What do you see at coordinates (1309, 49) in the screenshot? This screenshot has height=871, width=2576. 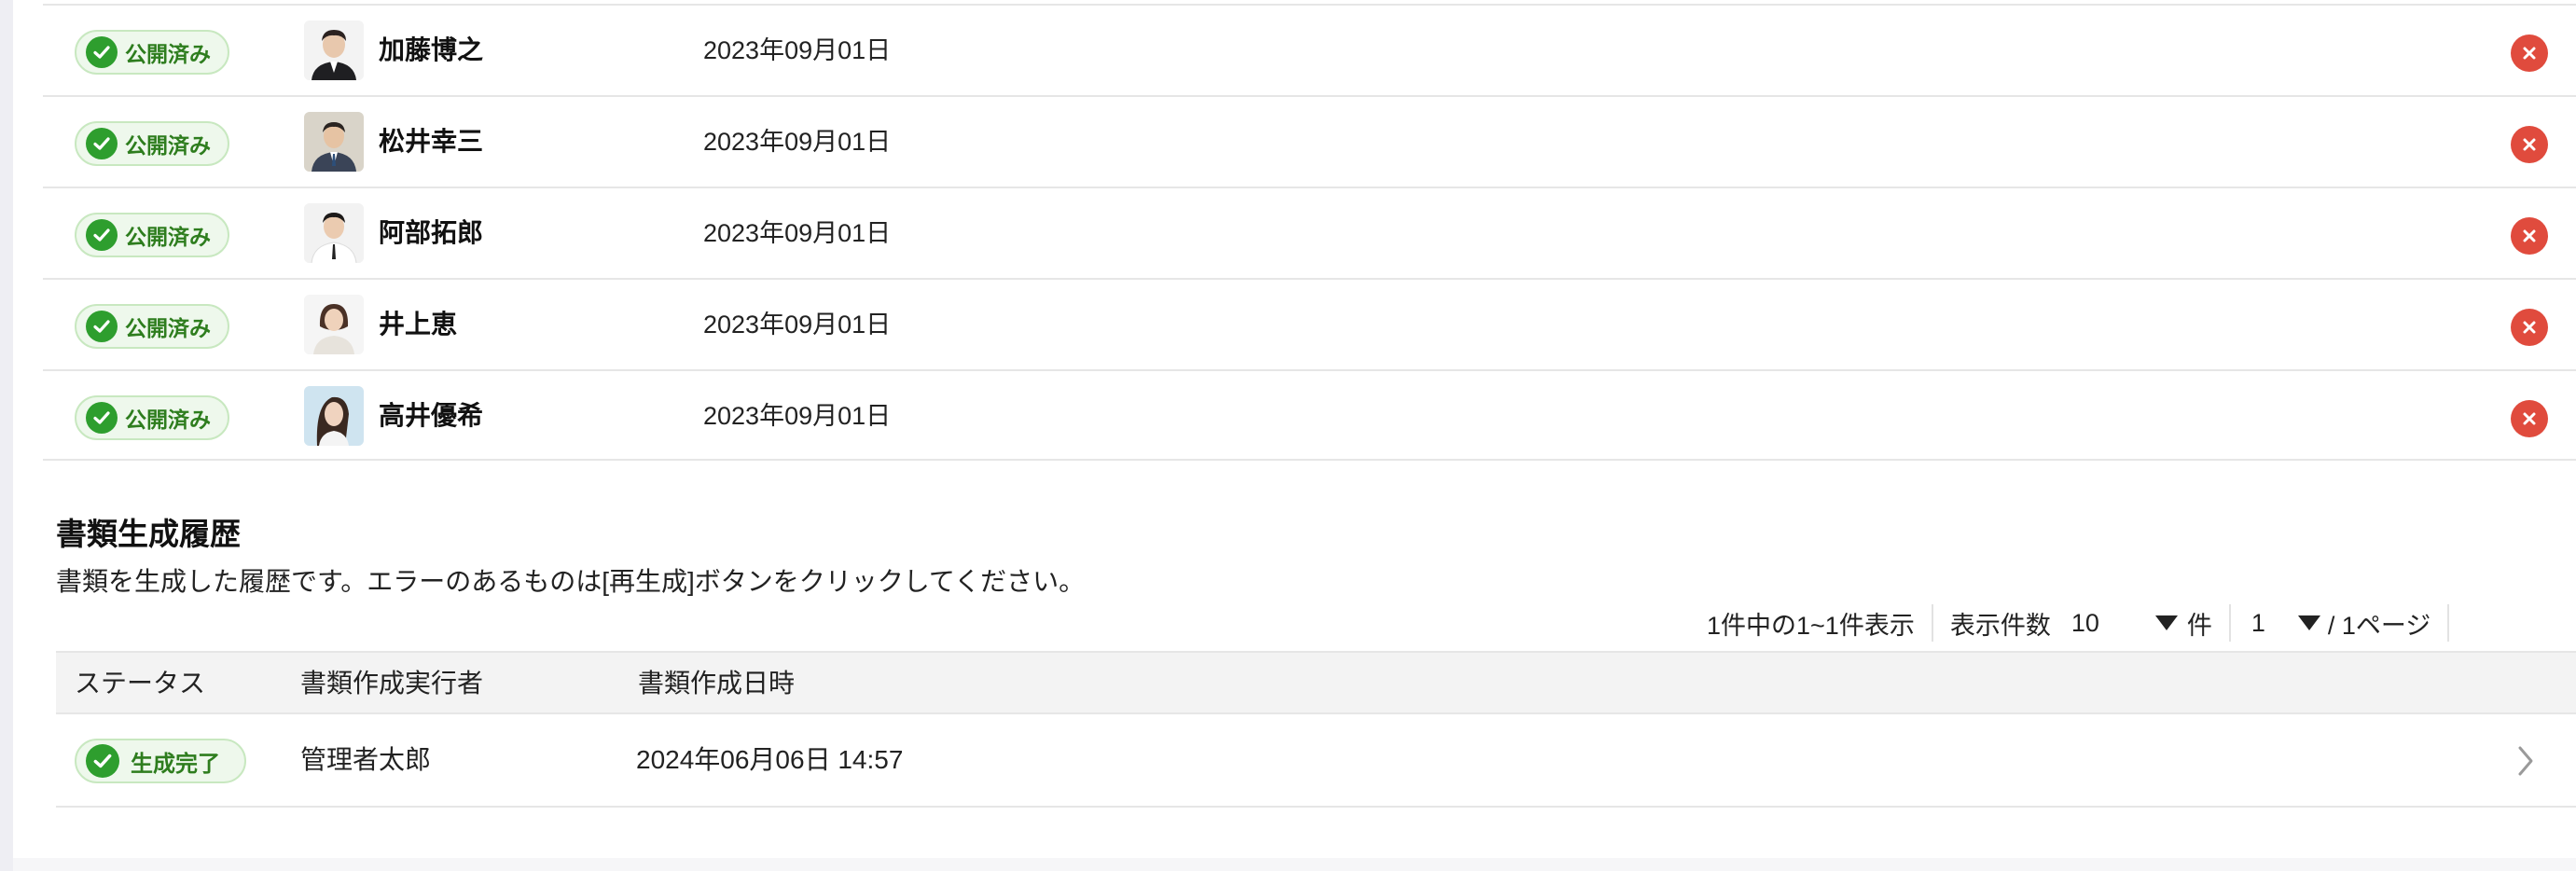 I see `table-row: 公開済み 加藤博之 2023年09月01日` at bounding box center [1309, 49].